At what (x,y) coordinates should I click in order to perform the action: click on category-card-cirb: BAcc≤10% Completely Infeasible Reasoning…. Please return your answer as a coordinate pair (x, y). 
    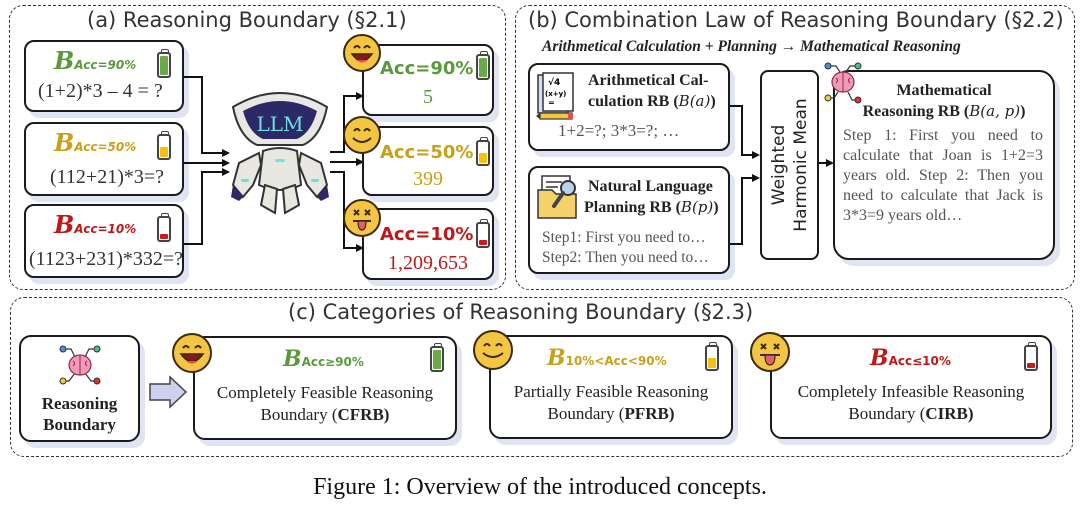
    Looking at the image, I should click on (911, 387).